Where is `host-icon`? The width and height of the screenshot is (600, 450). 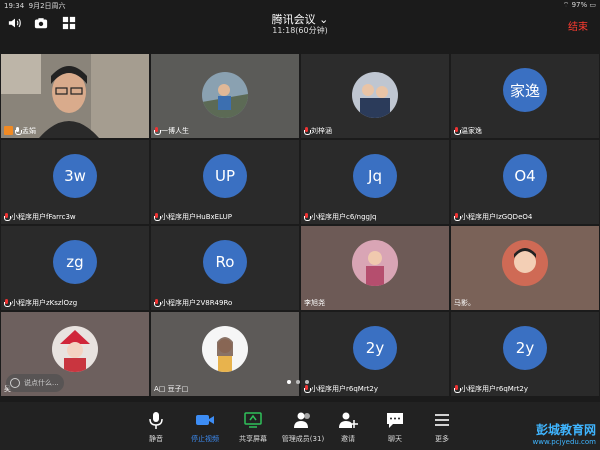 host-icon is located at coordinates (8, 130).